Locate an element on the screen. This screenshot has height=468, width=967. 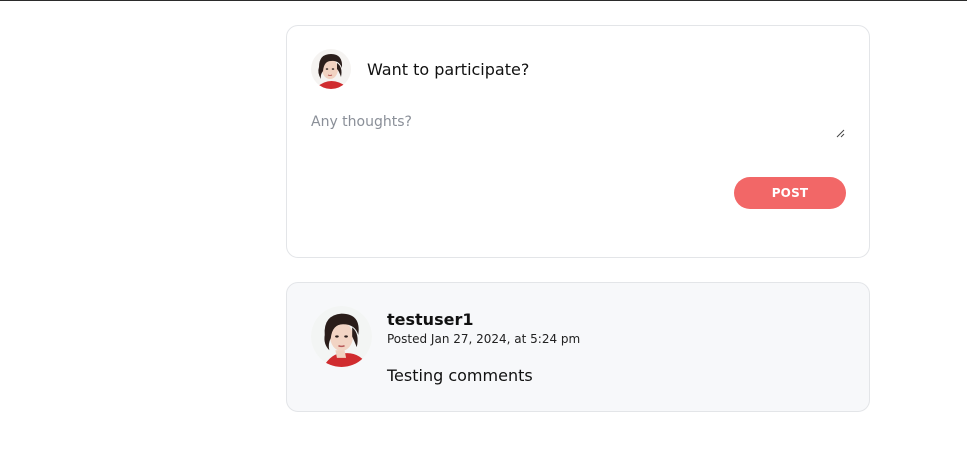
user-avatar is located at coordinates (331, 69).